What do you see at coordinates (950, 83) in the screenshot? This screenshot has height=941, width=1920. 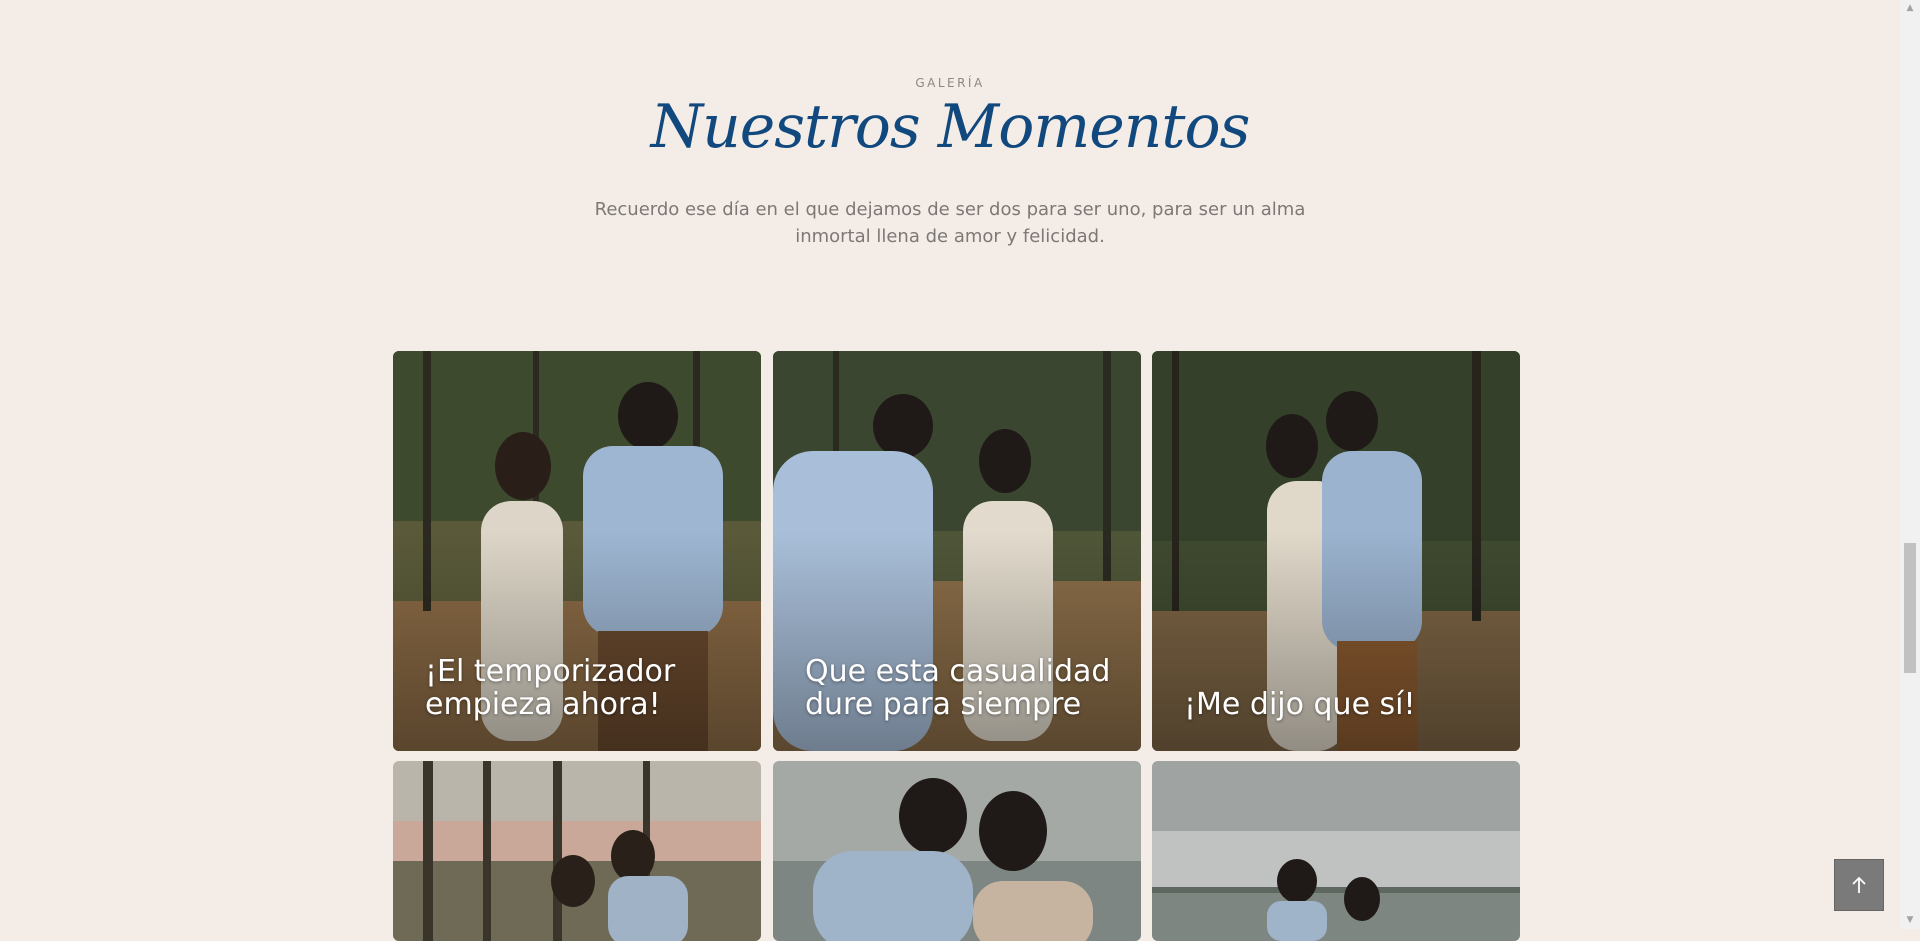 I see `section-eyebrow: GALERÍA` at bounding box center [950, 83].